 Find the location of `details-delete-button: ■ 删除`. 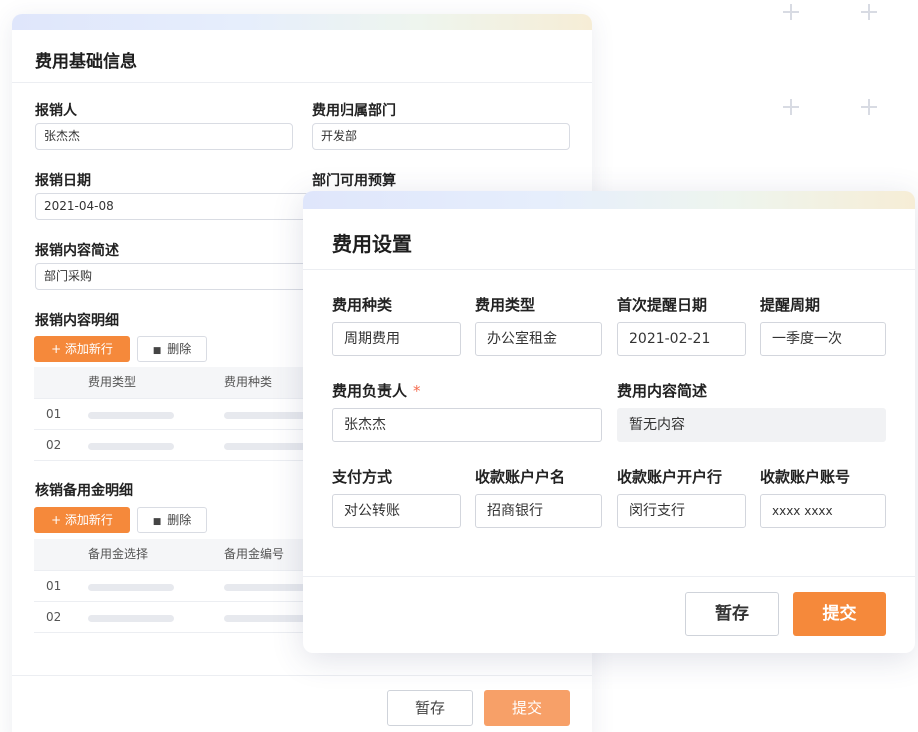

details-delete-button: ■ 删除 is located at coordinates (172, 349).